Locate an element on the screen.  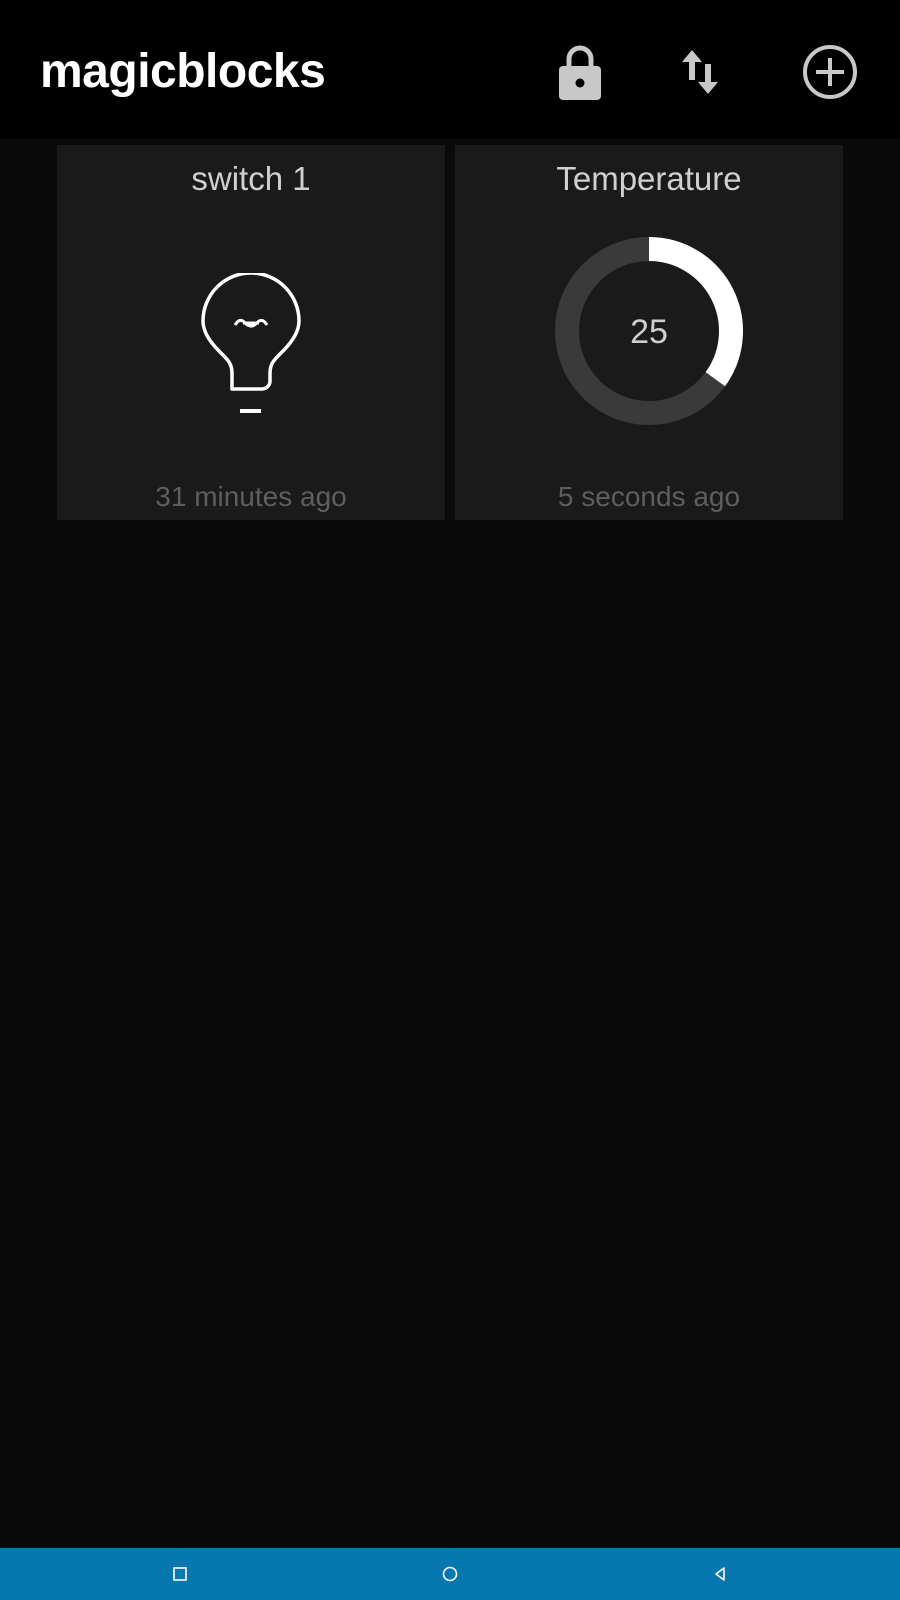
recents-icon is located at coordinates (180, 1574).